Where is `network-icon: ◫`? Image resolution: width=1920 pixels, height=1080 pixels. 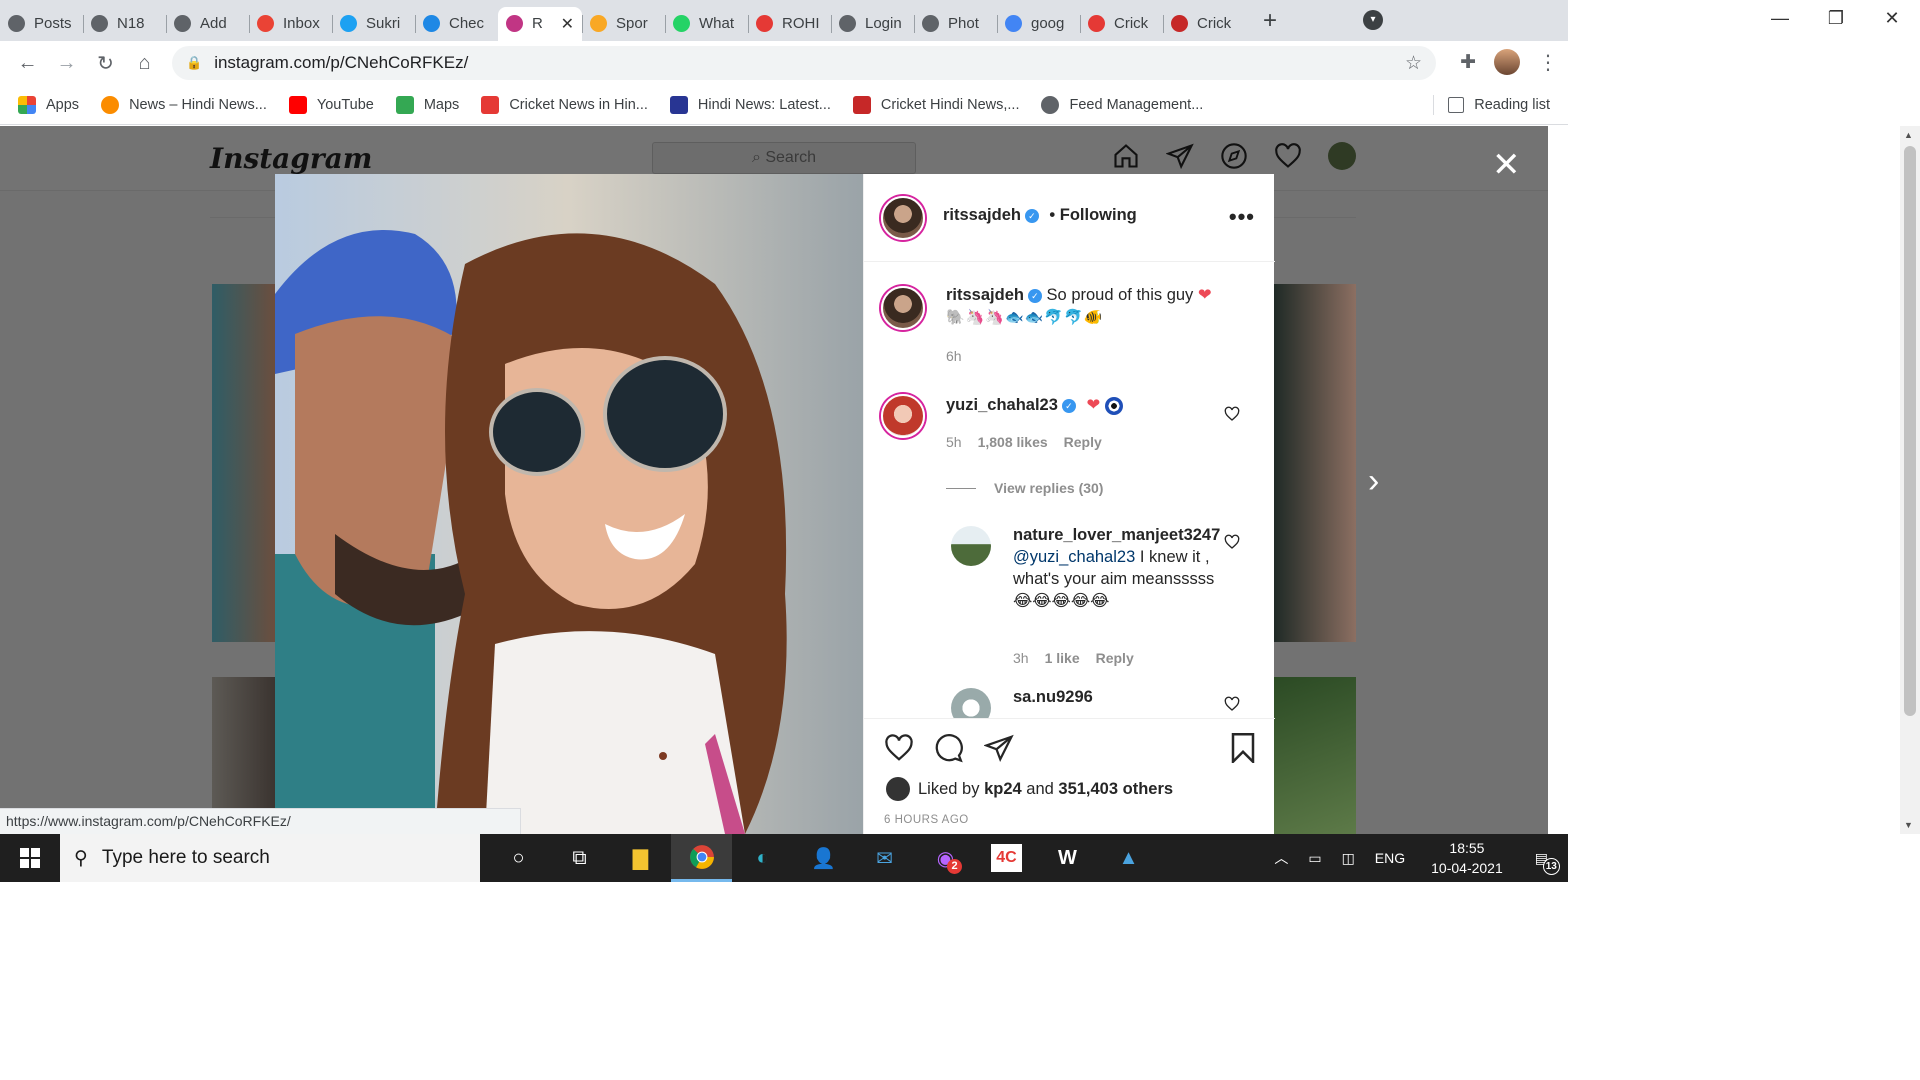 network-icon: ◫ is located at coordinates (1348, 858).